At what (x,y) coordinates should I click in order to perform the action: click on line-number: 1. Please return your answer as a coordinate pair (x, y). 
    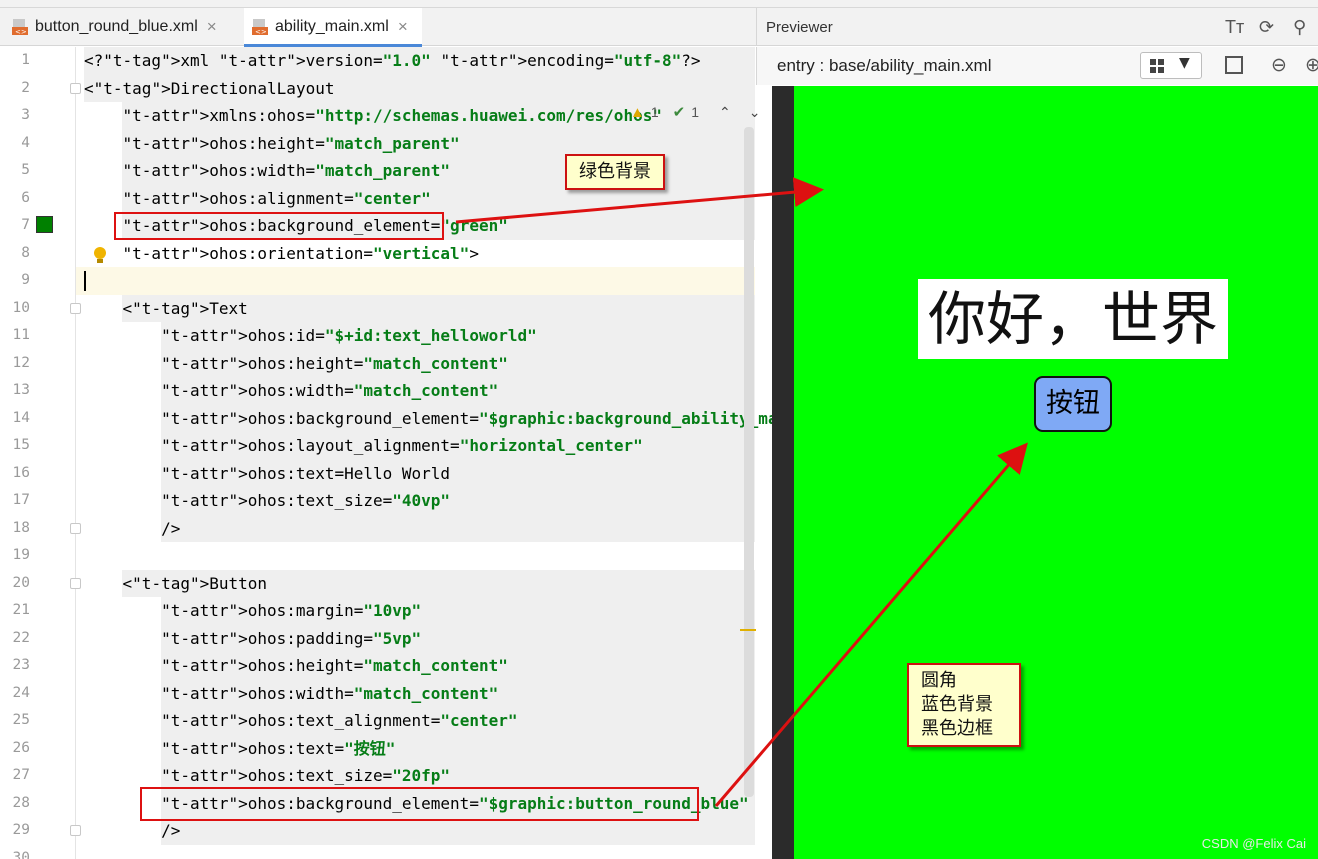
    Looking at the image, I should click on (25, 60).